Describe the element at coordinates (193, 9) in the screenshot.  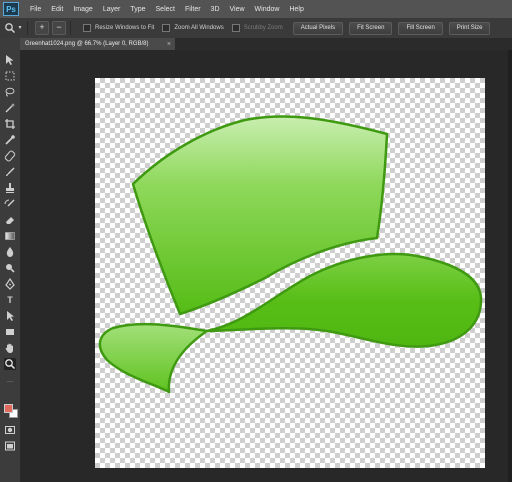
I see `menu-filter: Filter` at that location.